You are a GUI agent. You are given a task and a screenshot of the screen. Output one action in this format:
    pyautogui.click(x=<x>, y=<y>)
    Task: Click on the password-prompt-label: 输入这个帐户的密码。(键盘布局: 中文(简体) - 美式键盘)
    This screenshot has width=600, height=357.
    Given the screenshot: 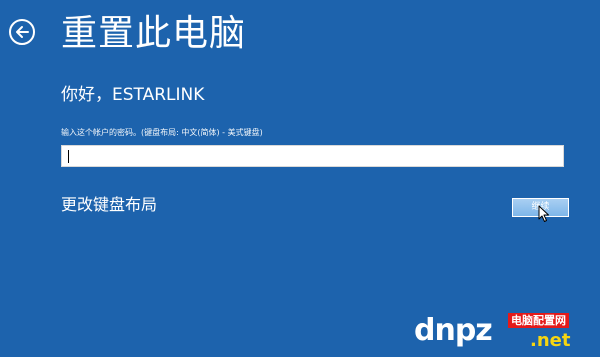 What is the action you would take?
    pyautogui.click(x=162, y=132)
    